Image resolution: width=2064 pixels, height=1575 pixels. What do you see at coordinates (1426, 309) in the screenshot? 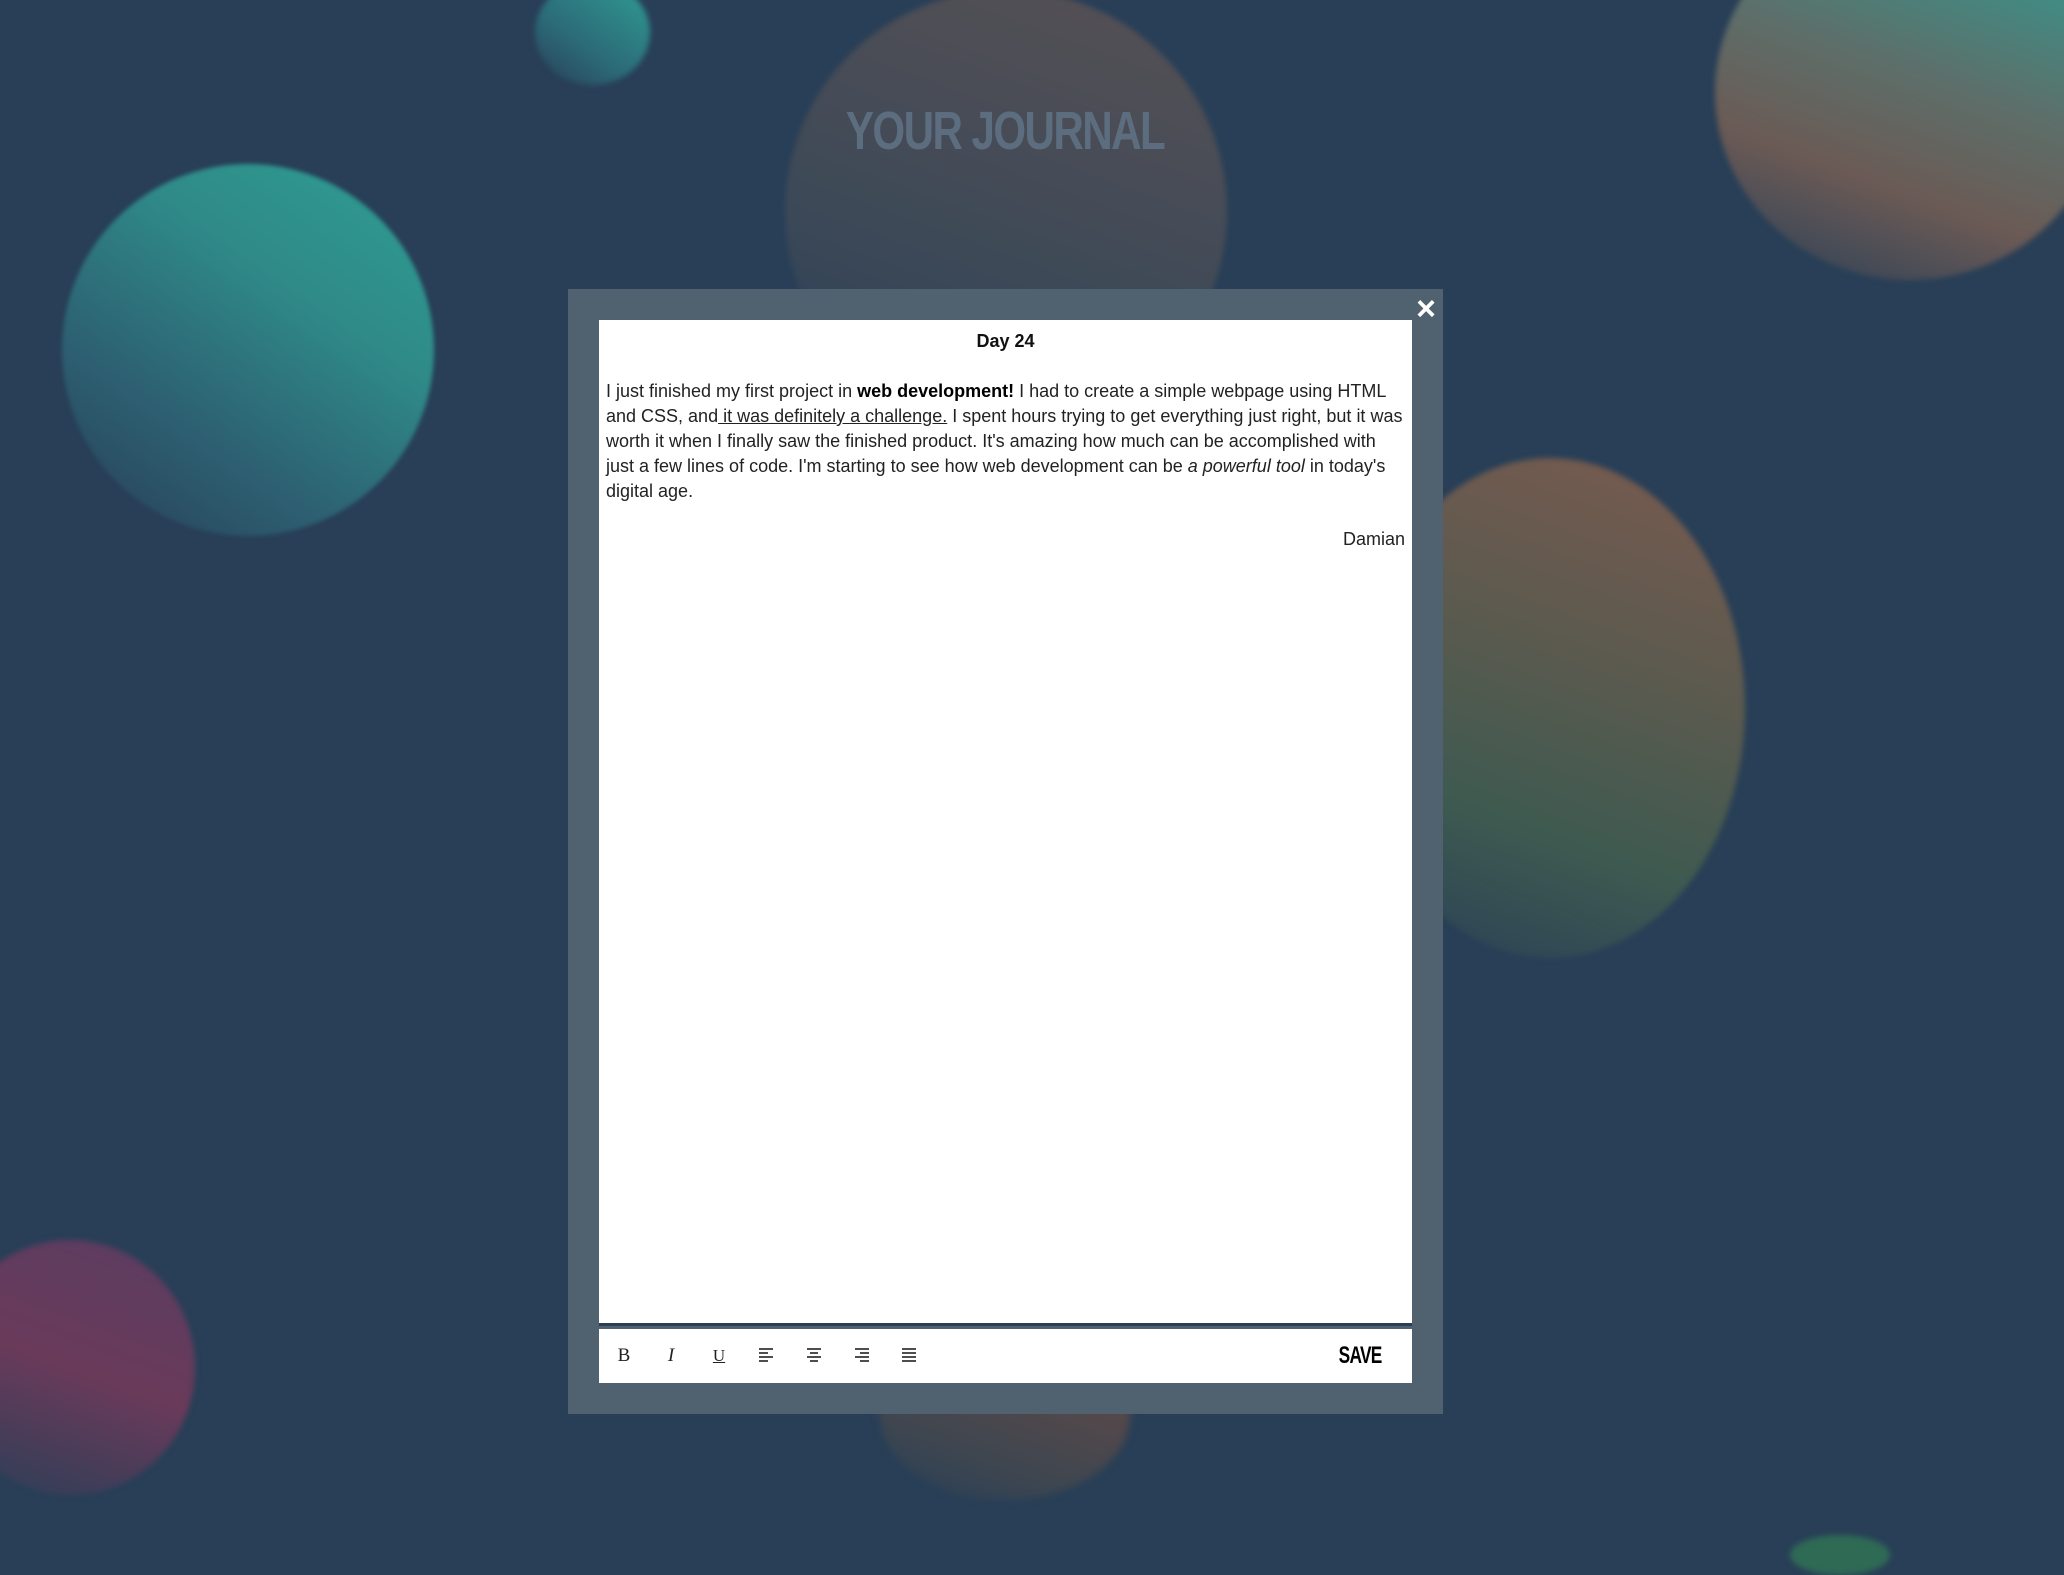
I see `close-icon: ×` at bounding box center [1426, 309].